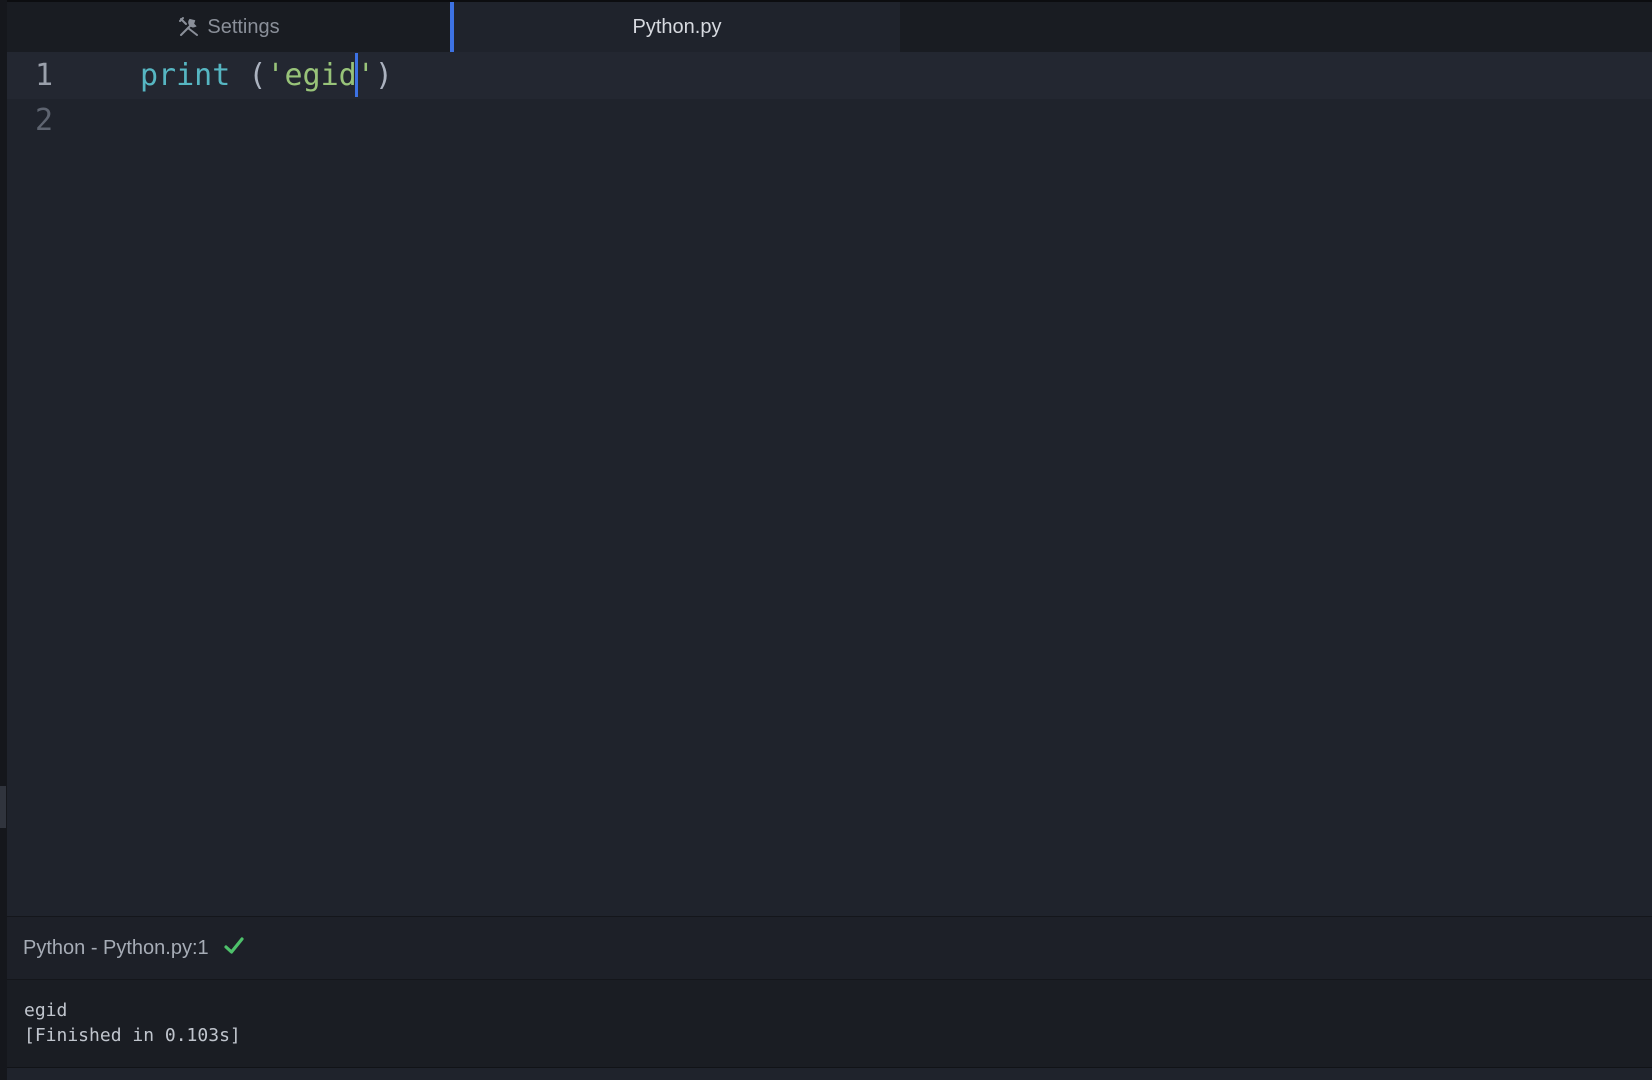  I want to click on check-icon, so click(234, 946).